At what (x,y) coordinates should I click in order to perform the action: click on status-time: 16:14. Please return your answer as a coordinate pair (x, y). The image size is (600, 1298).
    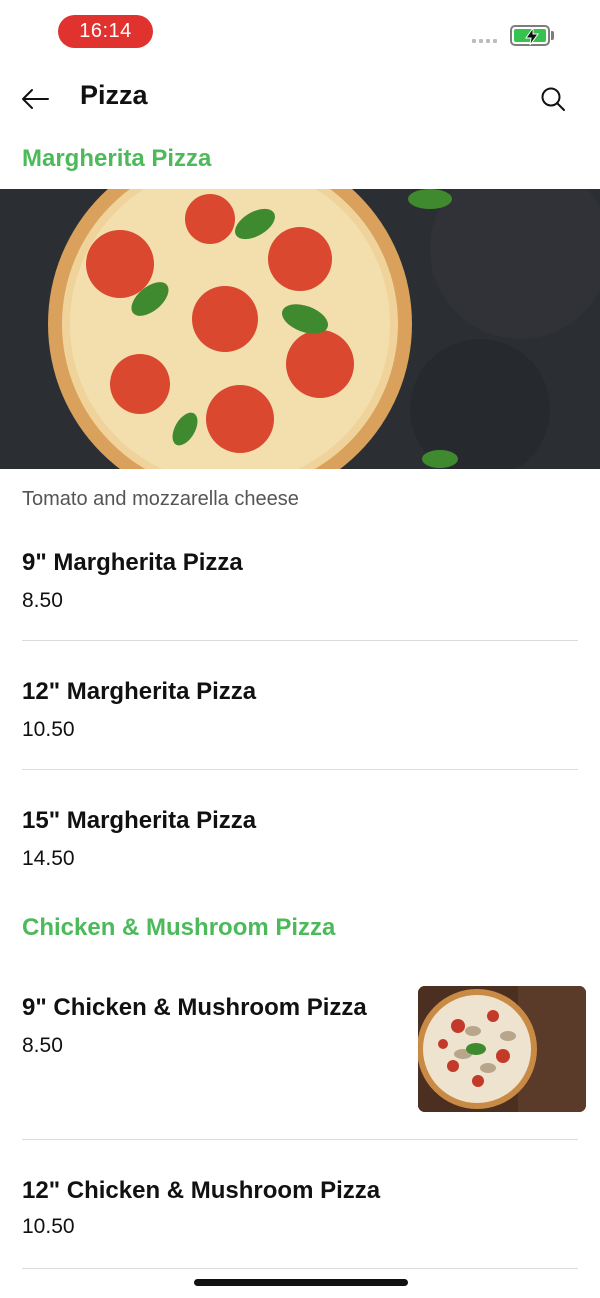
    Looking at the image, I should click on (105, 31).